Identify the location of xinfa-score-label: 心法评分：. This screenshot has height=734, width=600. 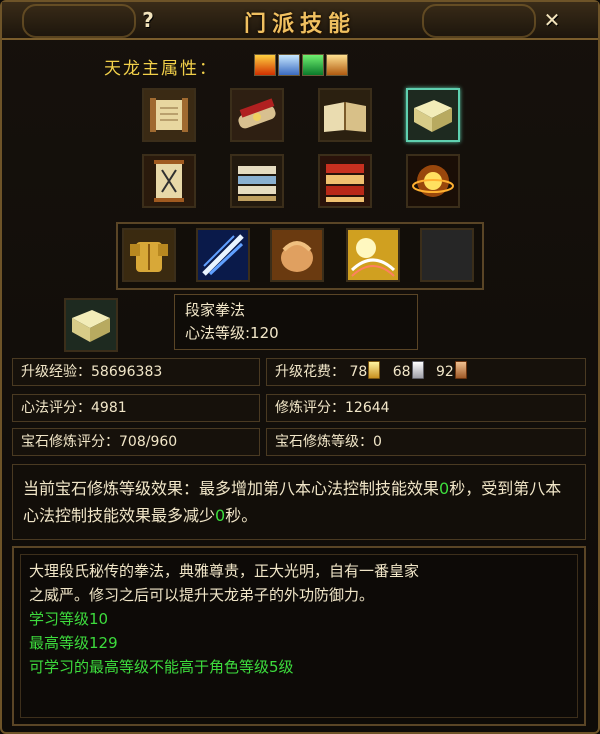
(56, 408).